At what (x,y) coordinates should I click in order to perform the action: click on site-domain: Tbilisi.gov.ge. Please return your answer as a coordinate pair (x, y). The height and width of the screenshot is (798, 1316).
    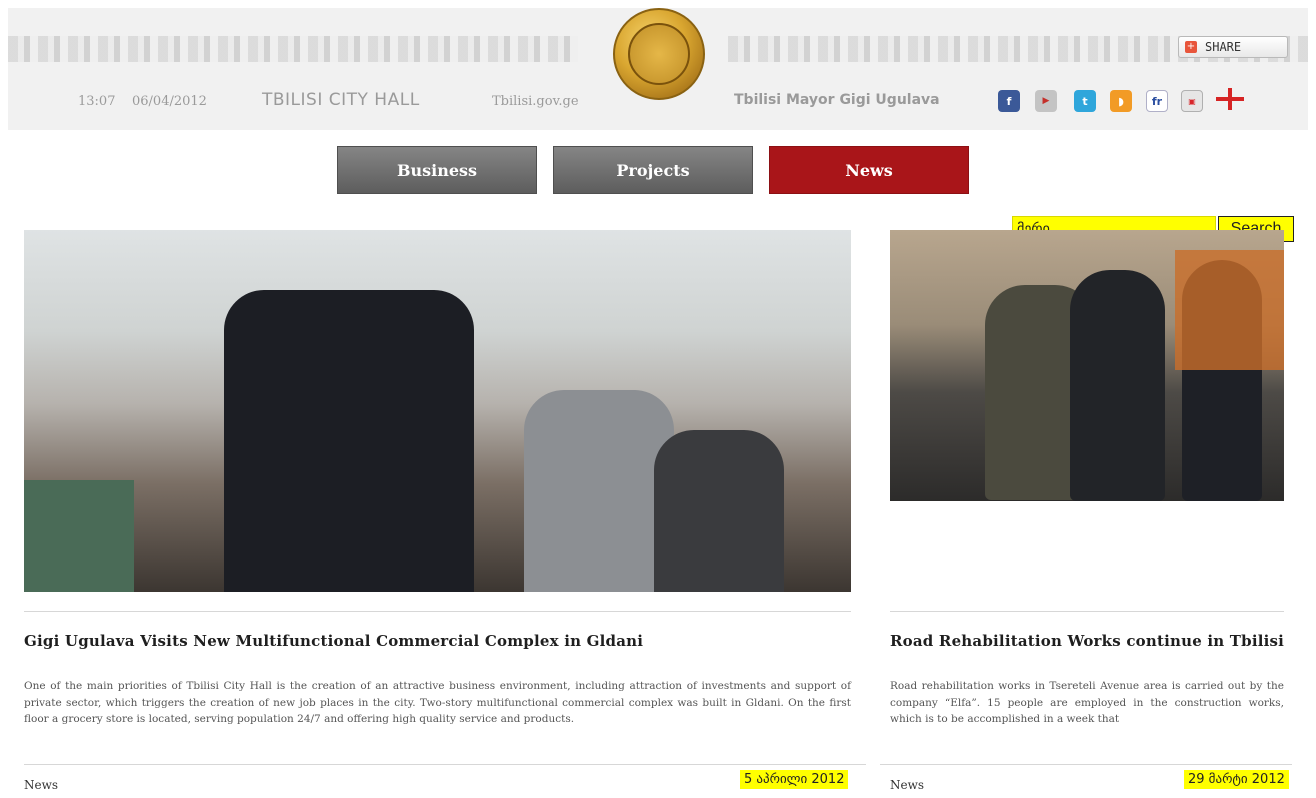
    Looking at the image, I should click on (535, 101).